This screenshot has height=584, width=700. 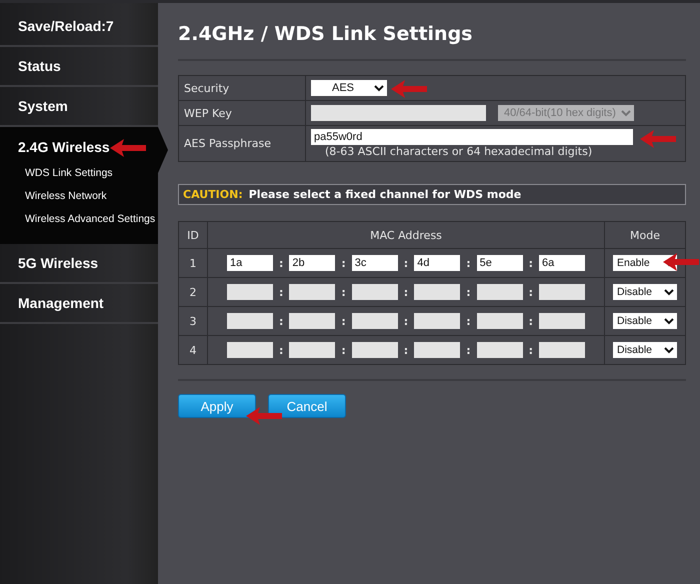 I want to click on table-cell: 2, so click(x=193, y=292).